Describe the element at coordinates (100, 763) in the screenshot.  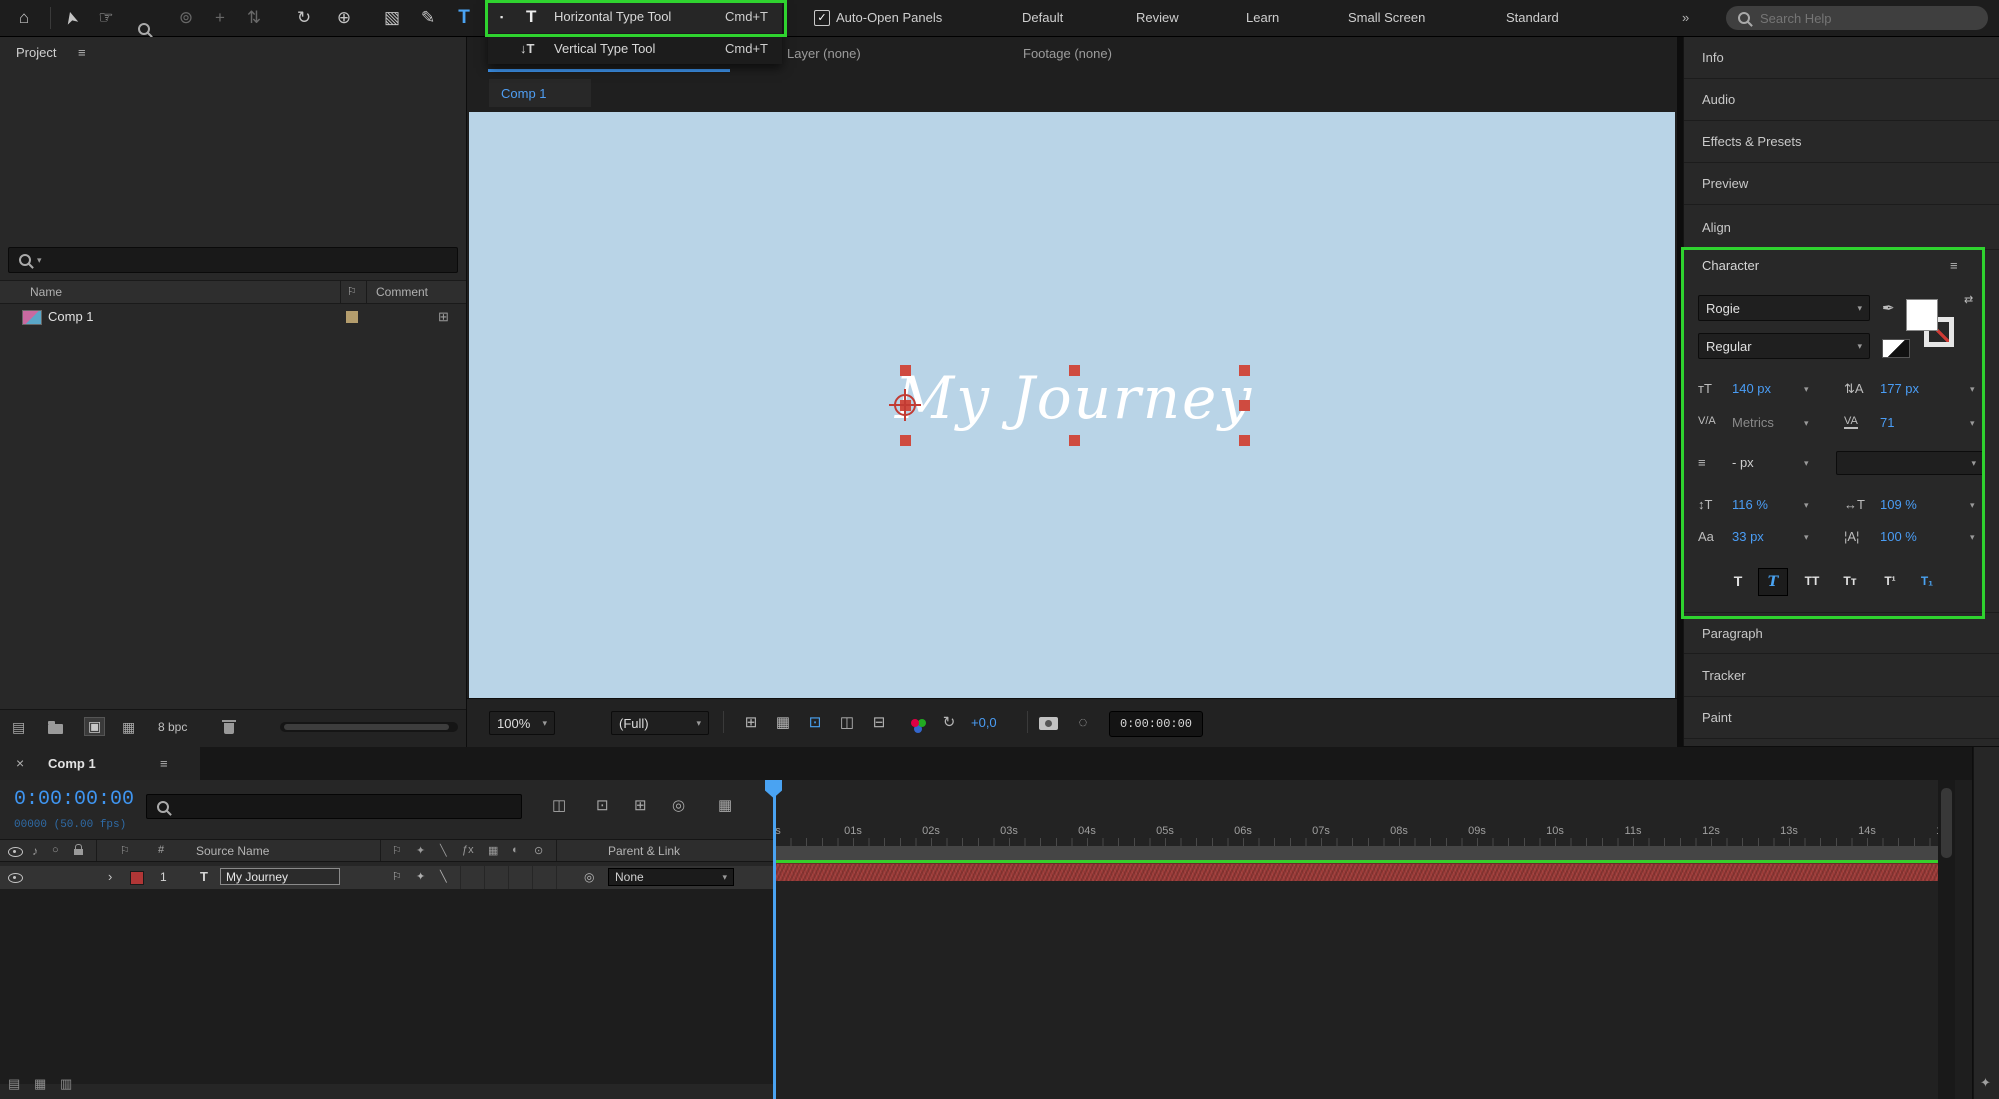
I see `timeline-tab: × Comp 1 ≡` at that location.